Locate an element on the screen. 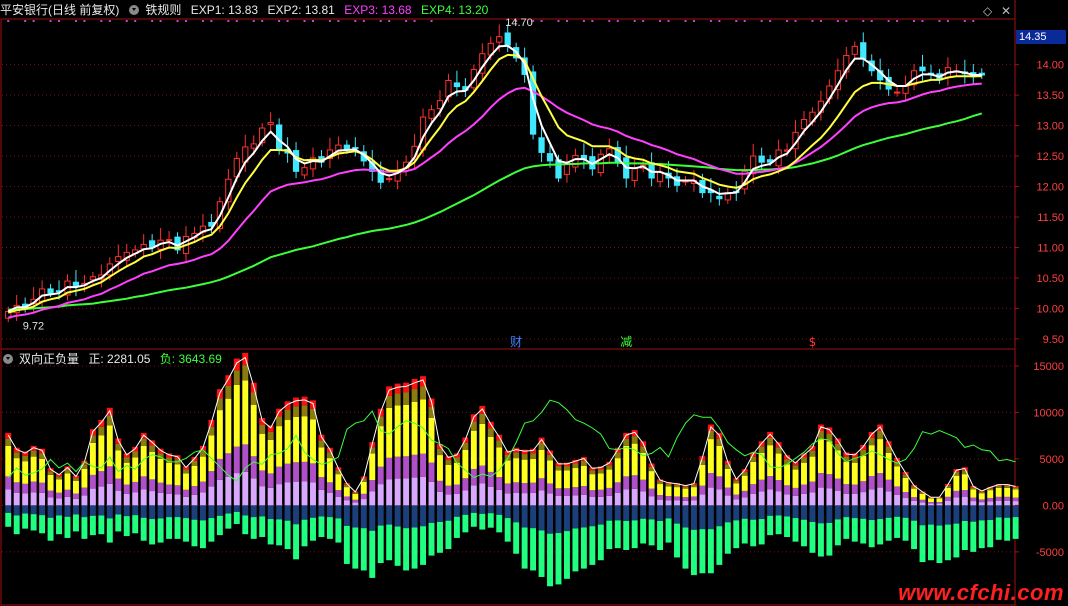 The image size is (1068, 606). indicator-dropdown-icon is located at coordinates (134, 10).